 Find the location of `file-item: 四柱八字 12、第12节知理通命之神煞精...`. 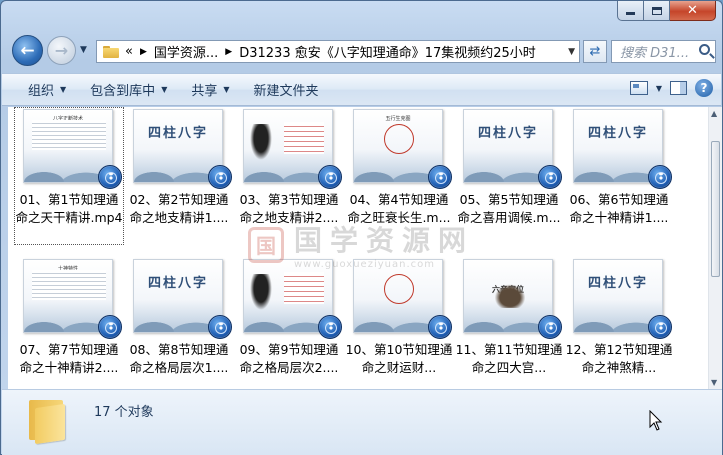

file-item: 四柱八字 12、第12节知理通命之神煞精... is located at coordinates (619, 323).